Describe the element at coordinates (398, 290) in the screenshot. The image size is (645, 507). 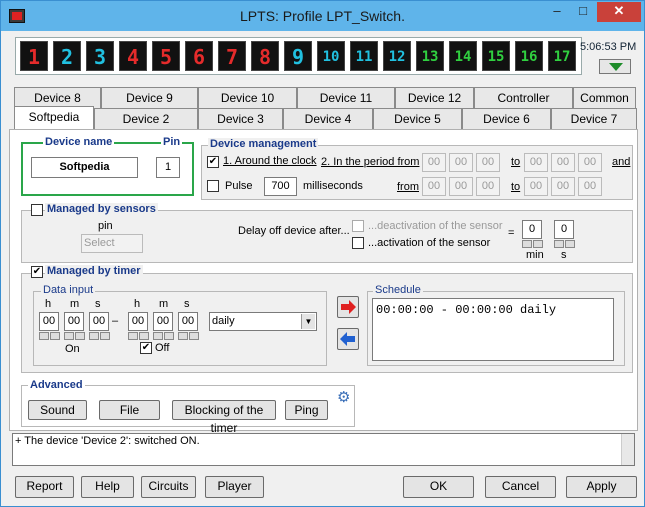
I see `schedule-title: Schedule` at that location.